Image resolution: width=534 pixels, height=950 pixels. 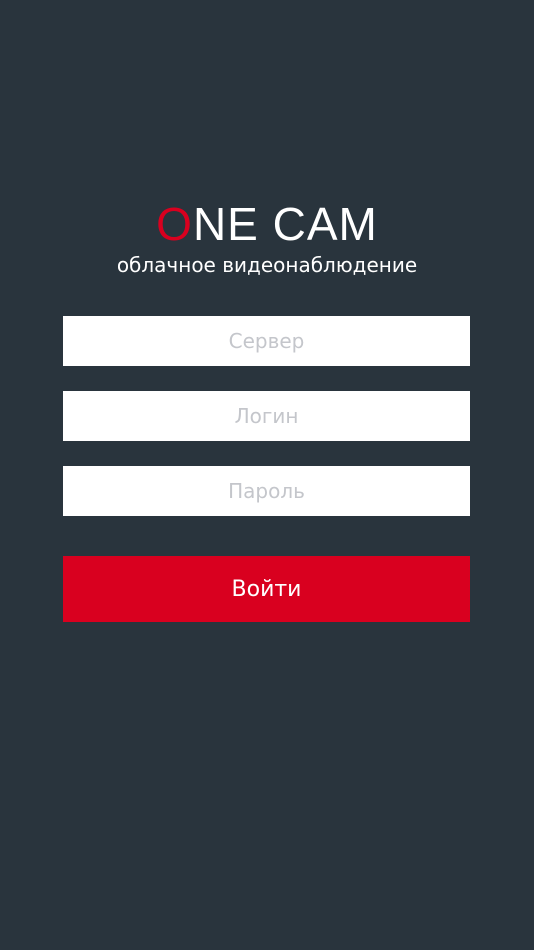 What do you see at coordinates (266, 416) in the screenshot?
I see `login-input` at bounding box center [266, 416].